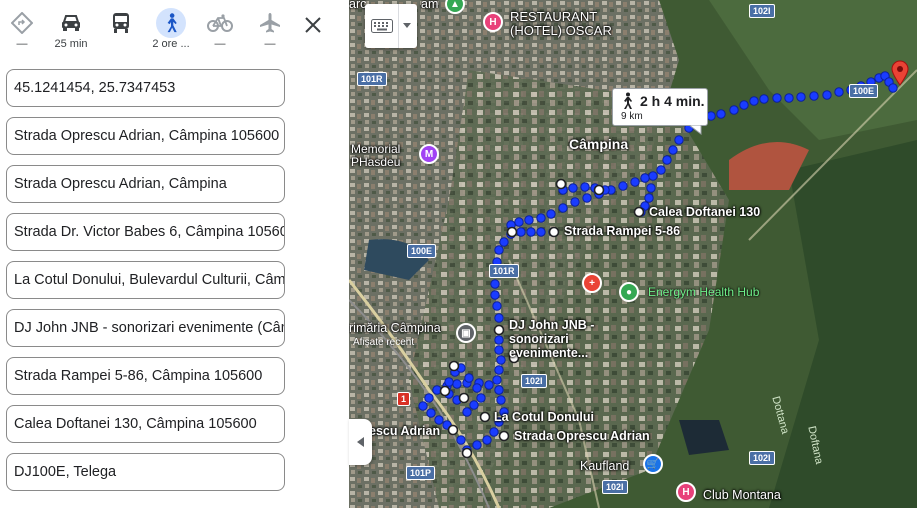  I want to click on input-tools-button, so click(391, 26).